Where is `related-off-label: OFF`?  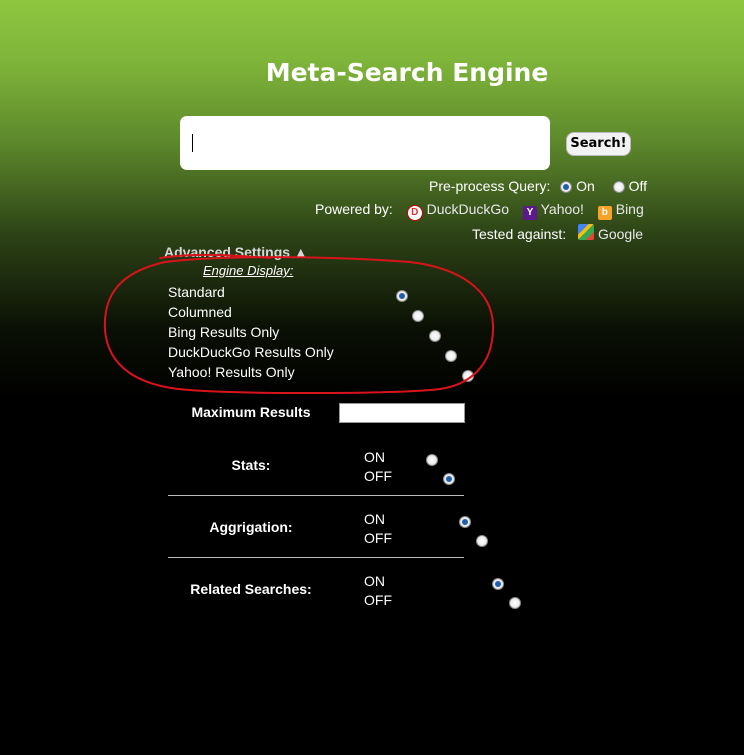
related-off-label: OFF is located at coordinates (378, 600).